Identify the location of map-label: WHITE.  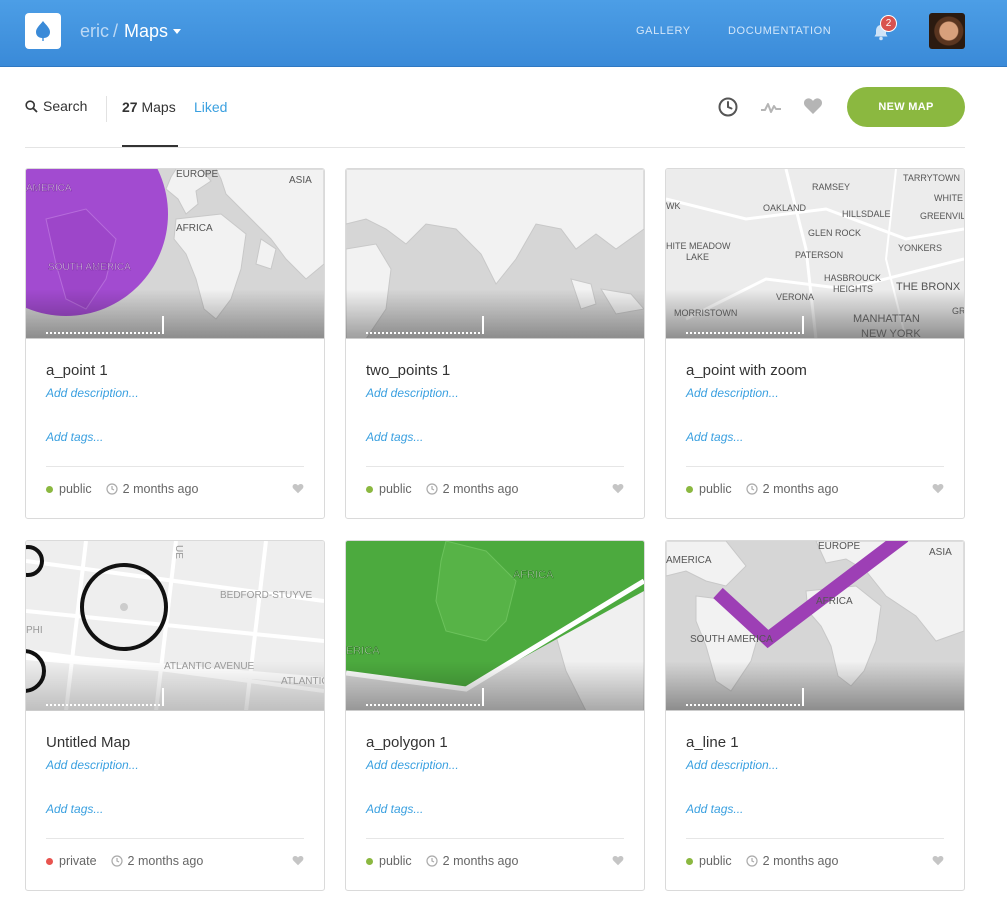
(948, 198).